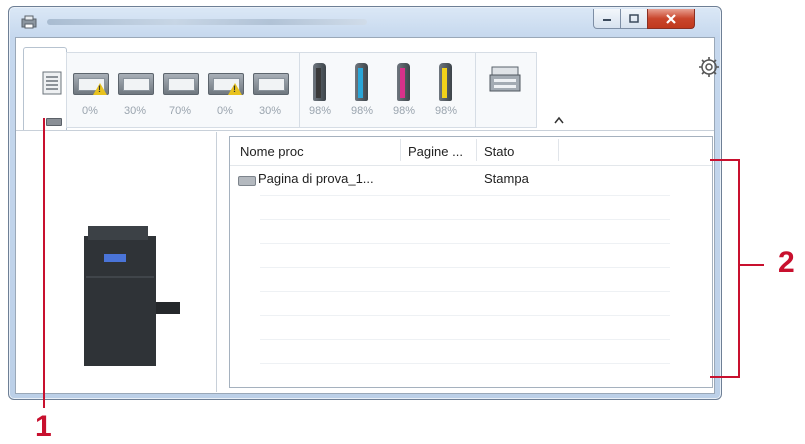 This screenshot has height=444, width=805. I want to click on printer-unit-icon, so click(505, 79).